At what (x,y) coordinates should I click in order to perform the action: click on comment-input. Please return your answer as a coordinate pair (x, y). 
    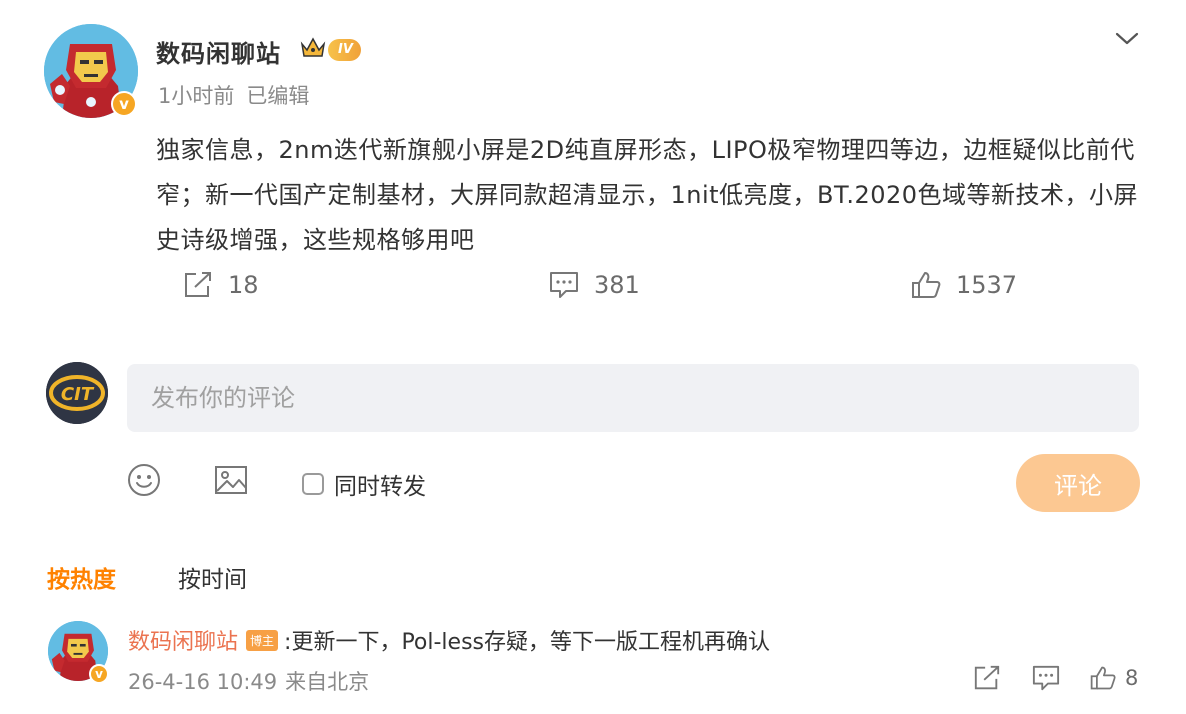
    Looking at the image, I should click on (644, 398).